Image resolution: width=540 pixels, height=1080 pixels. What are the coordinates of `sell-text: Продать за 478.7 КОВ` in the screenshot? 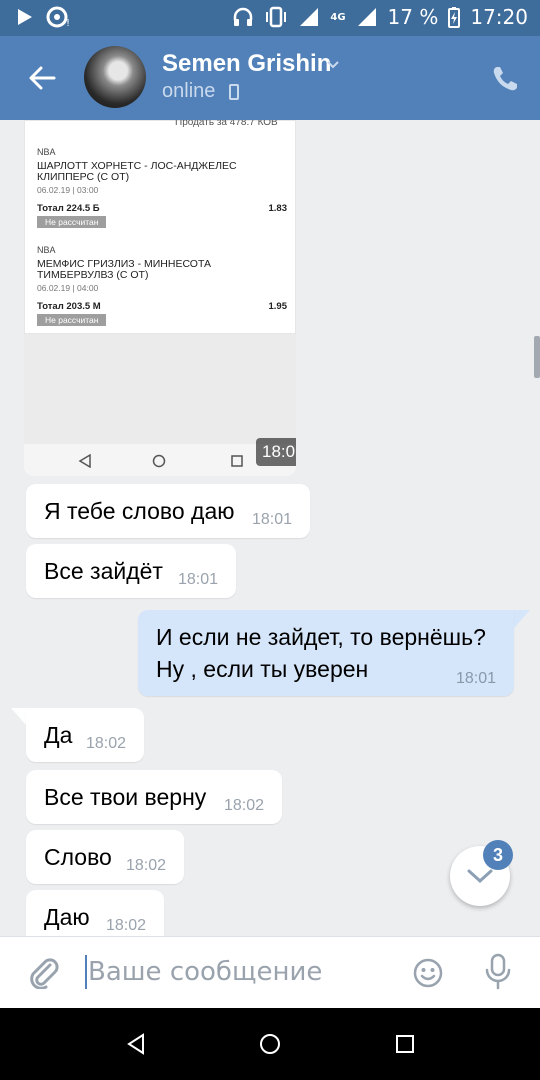 It's located at (226, 124).